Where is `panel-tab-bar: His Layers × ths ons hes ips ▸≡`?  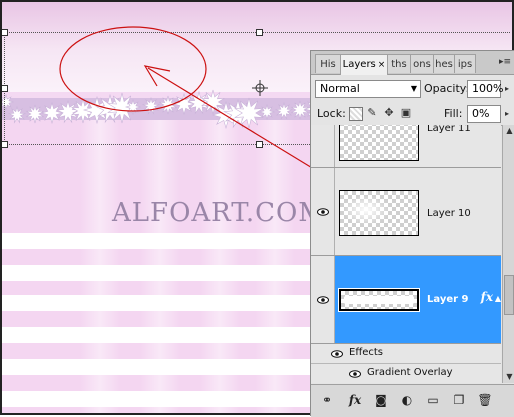 panel-tab-bar: His Layers × ths ons hes ips ▸≡ is located at coordinates (412, 63).